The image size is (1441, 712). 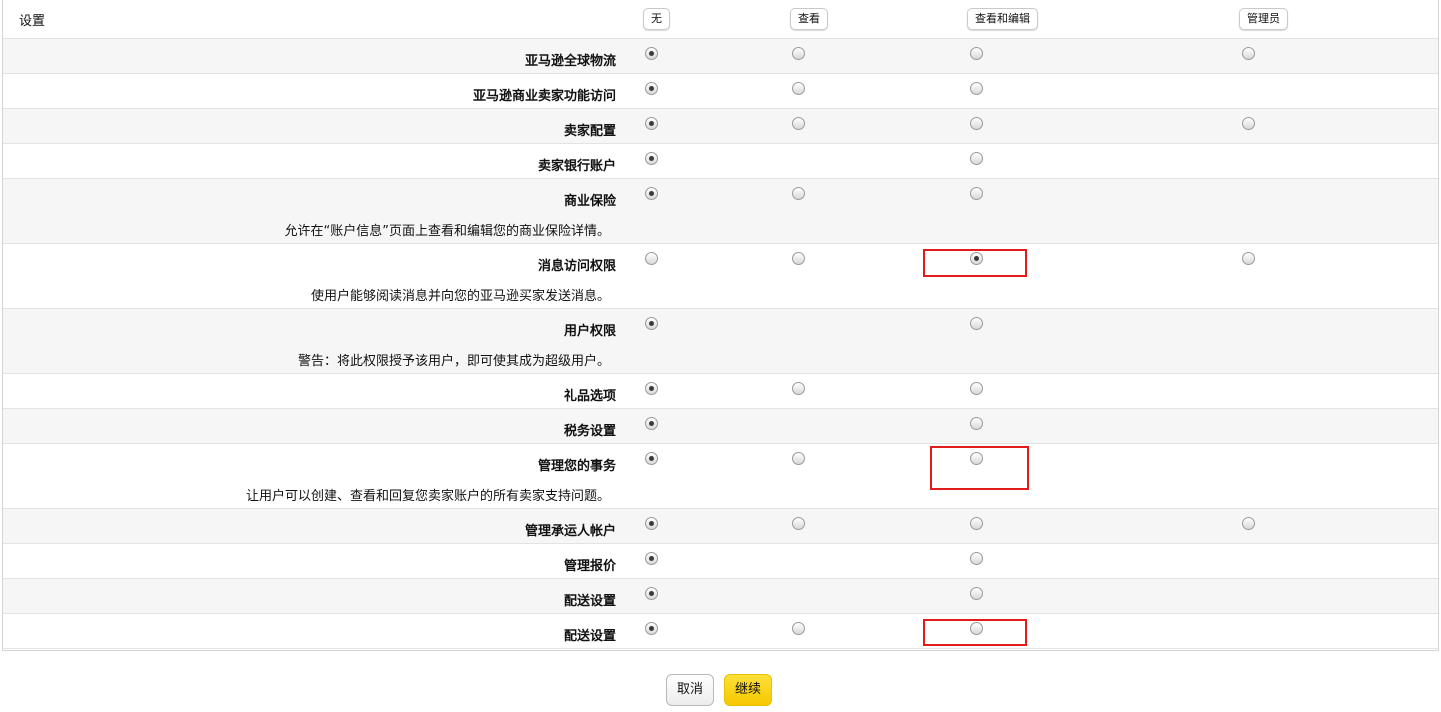 What do you see at coordinates (656, 19) in the screenshot?
I see `column-none-button: 无` at bounding box center [656, 19].